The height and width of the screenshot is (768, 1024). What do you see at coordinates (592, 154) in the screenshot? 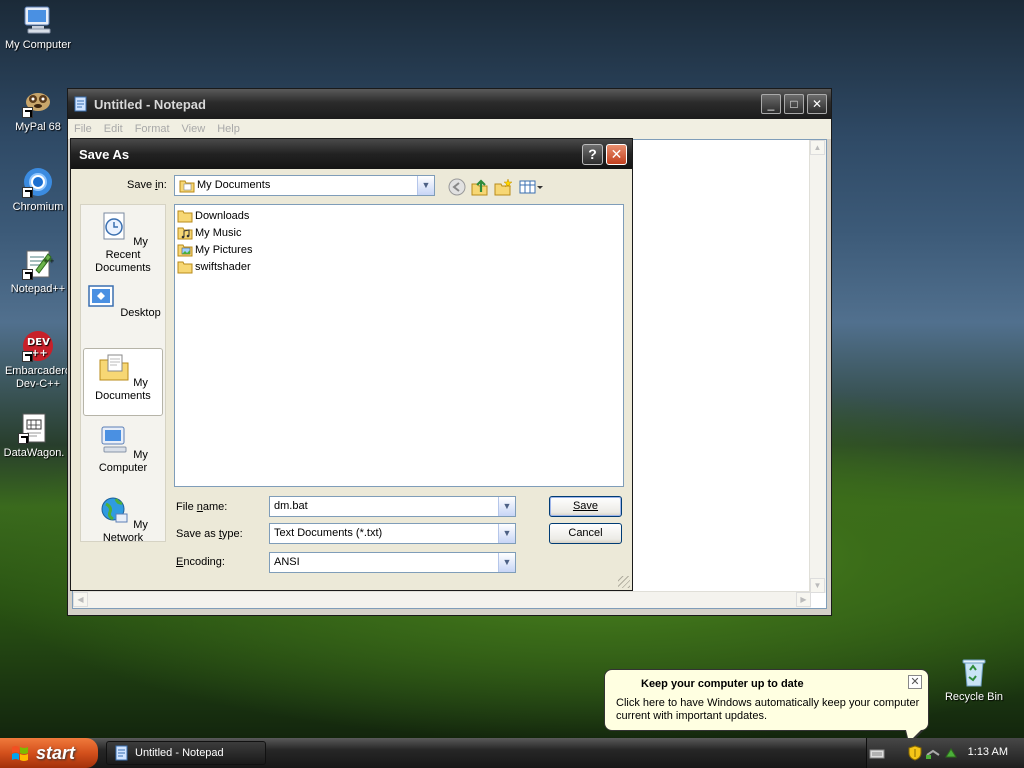
I see `help-button: ?` at bounding box center [592, 154].